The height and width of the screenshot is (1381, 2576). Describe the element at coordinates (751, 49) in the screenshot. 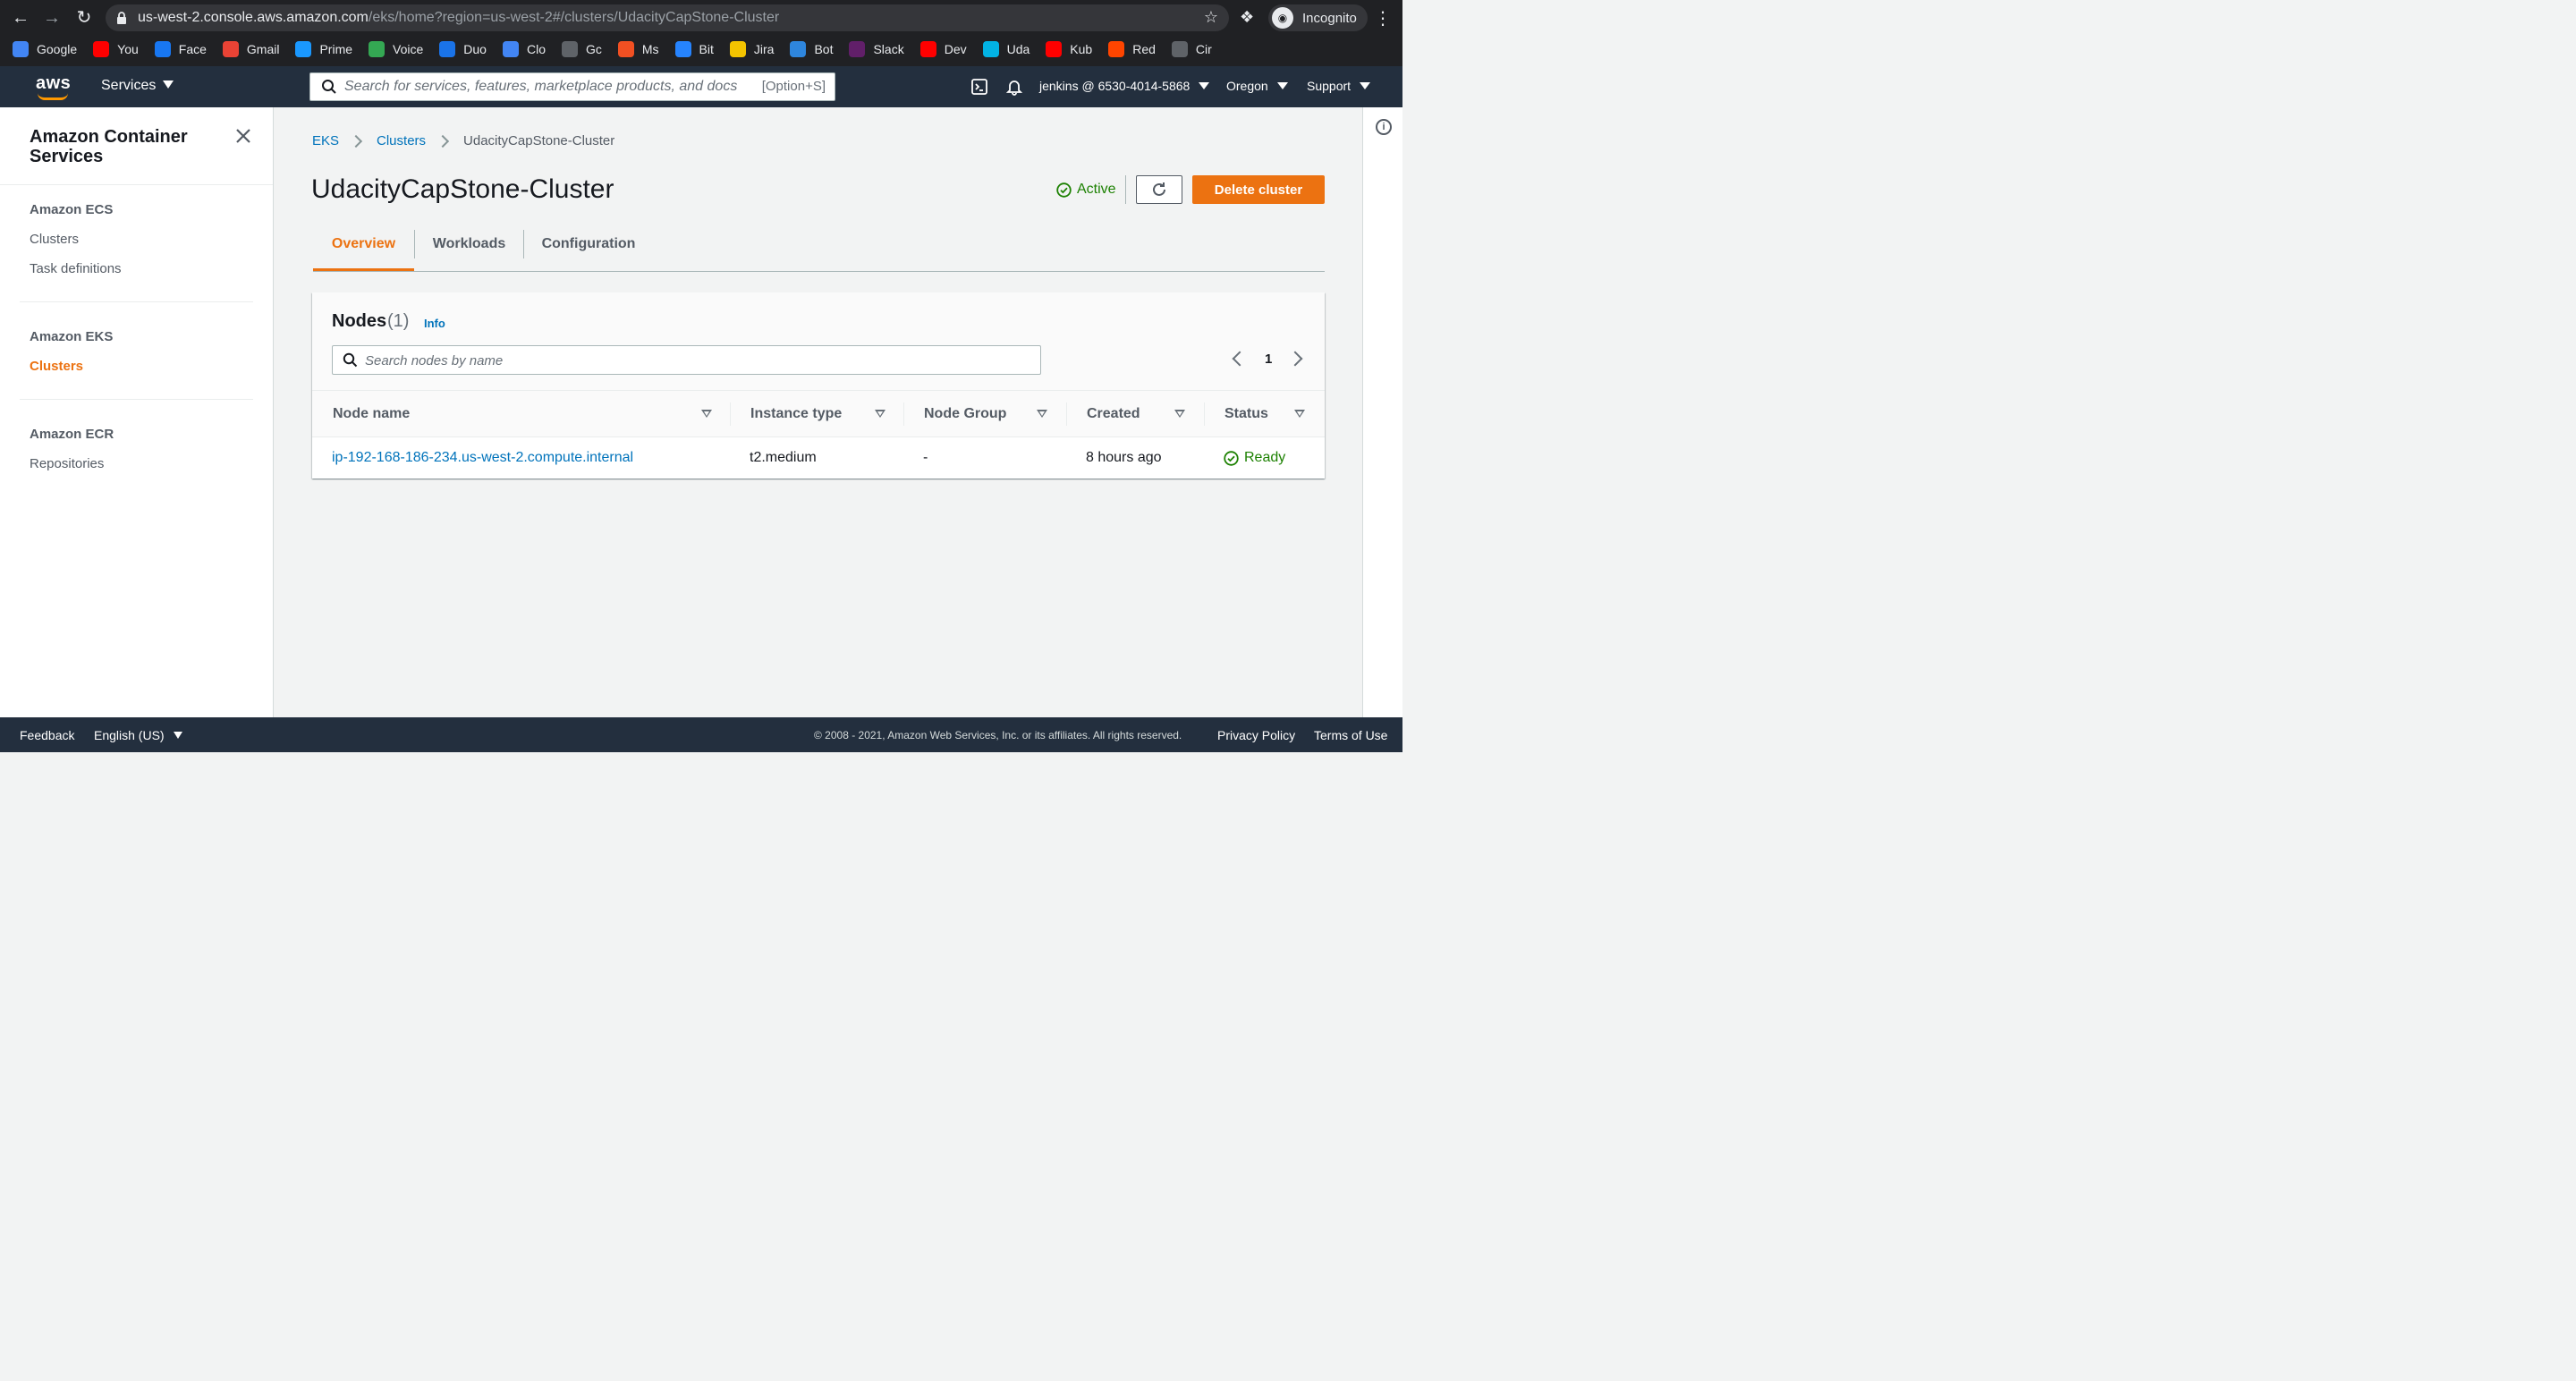

I see `bookmark-item: Jira` at that location.